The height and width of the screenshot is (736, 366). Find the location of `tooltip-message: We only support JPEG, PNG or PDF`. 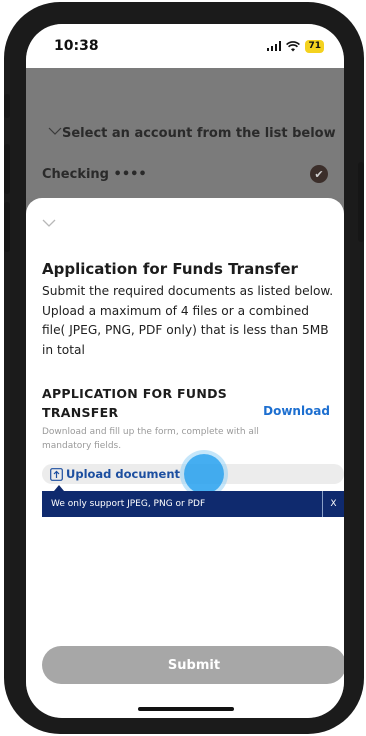

tooltip-message: We only support JPEG, PNG or PDF is located at coordinates (128, 504).